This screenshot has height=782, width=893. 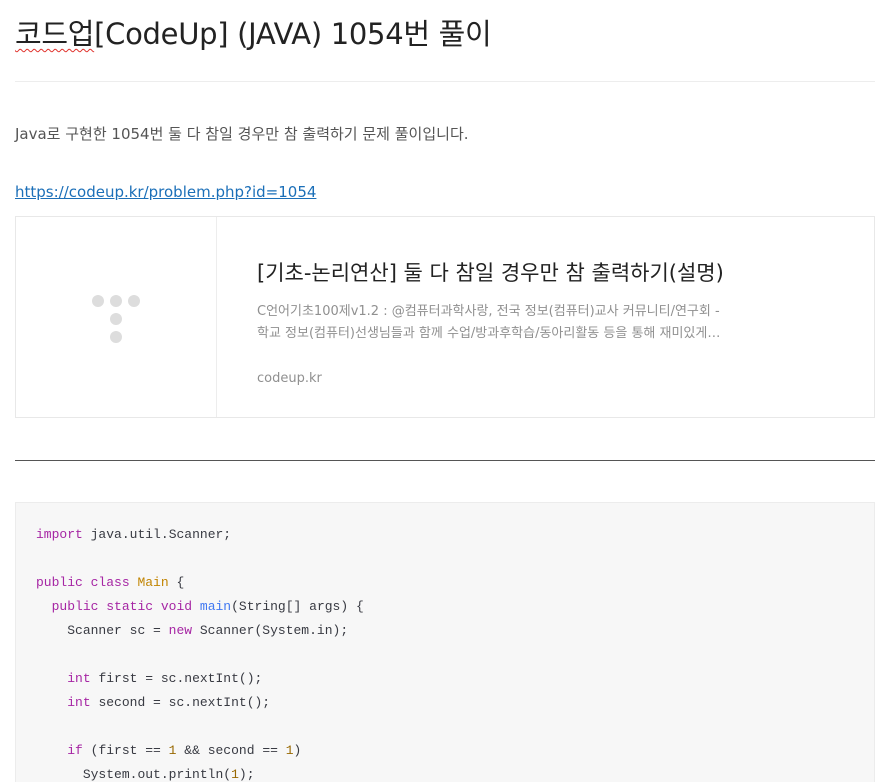 I want to click on placeholder-dots-icon, so click(x=116, y=319).